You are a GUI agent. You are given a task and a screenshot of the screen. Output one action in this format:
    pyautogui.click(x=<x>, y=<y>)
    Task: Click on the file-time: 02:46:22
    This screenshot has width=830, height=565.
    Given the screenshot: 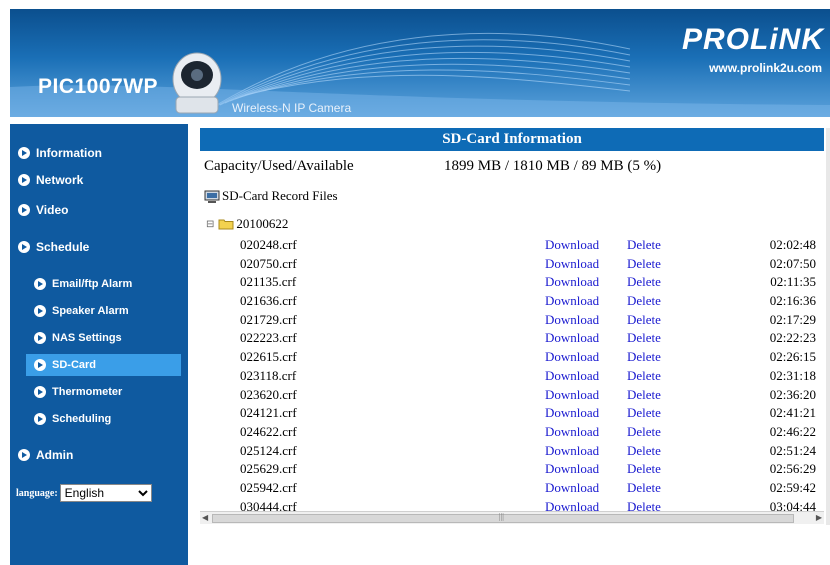 What is the action you would take?
    pyautogui.click(x=792, y=431)
    